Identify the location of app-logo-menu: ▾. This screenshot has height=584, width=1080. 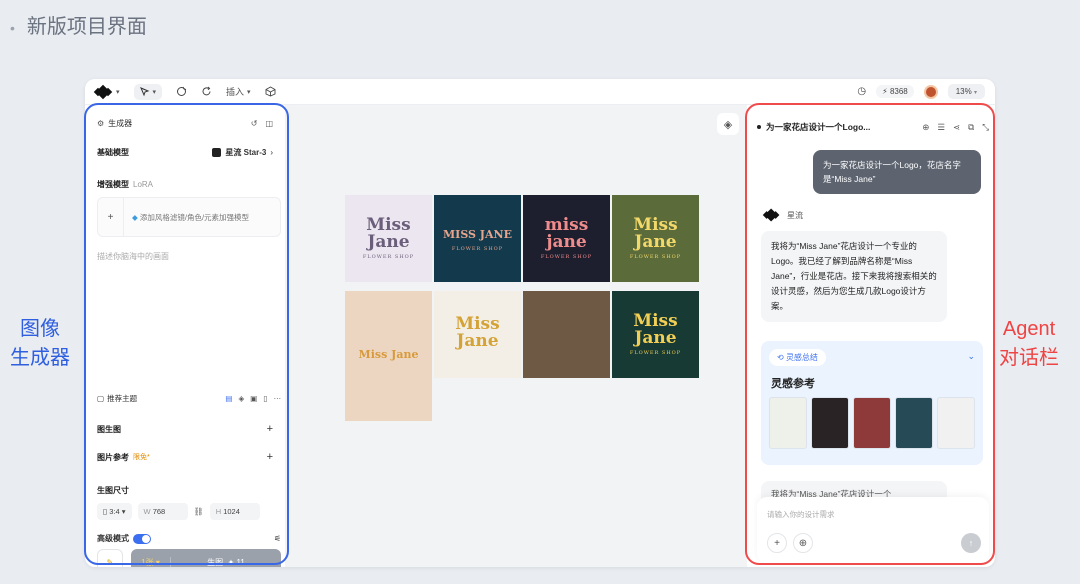
(106, 91).